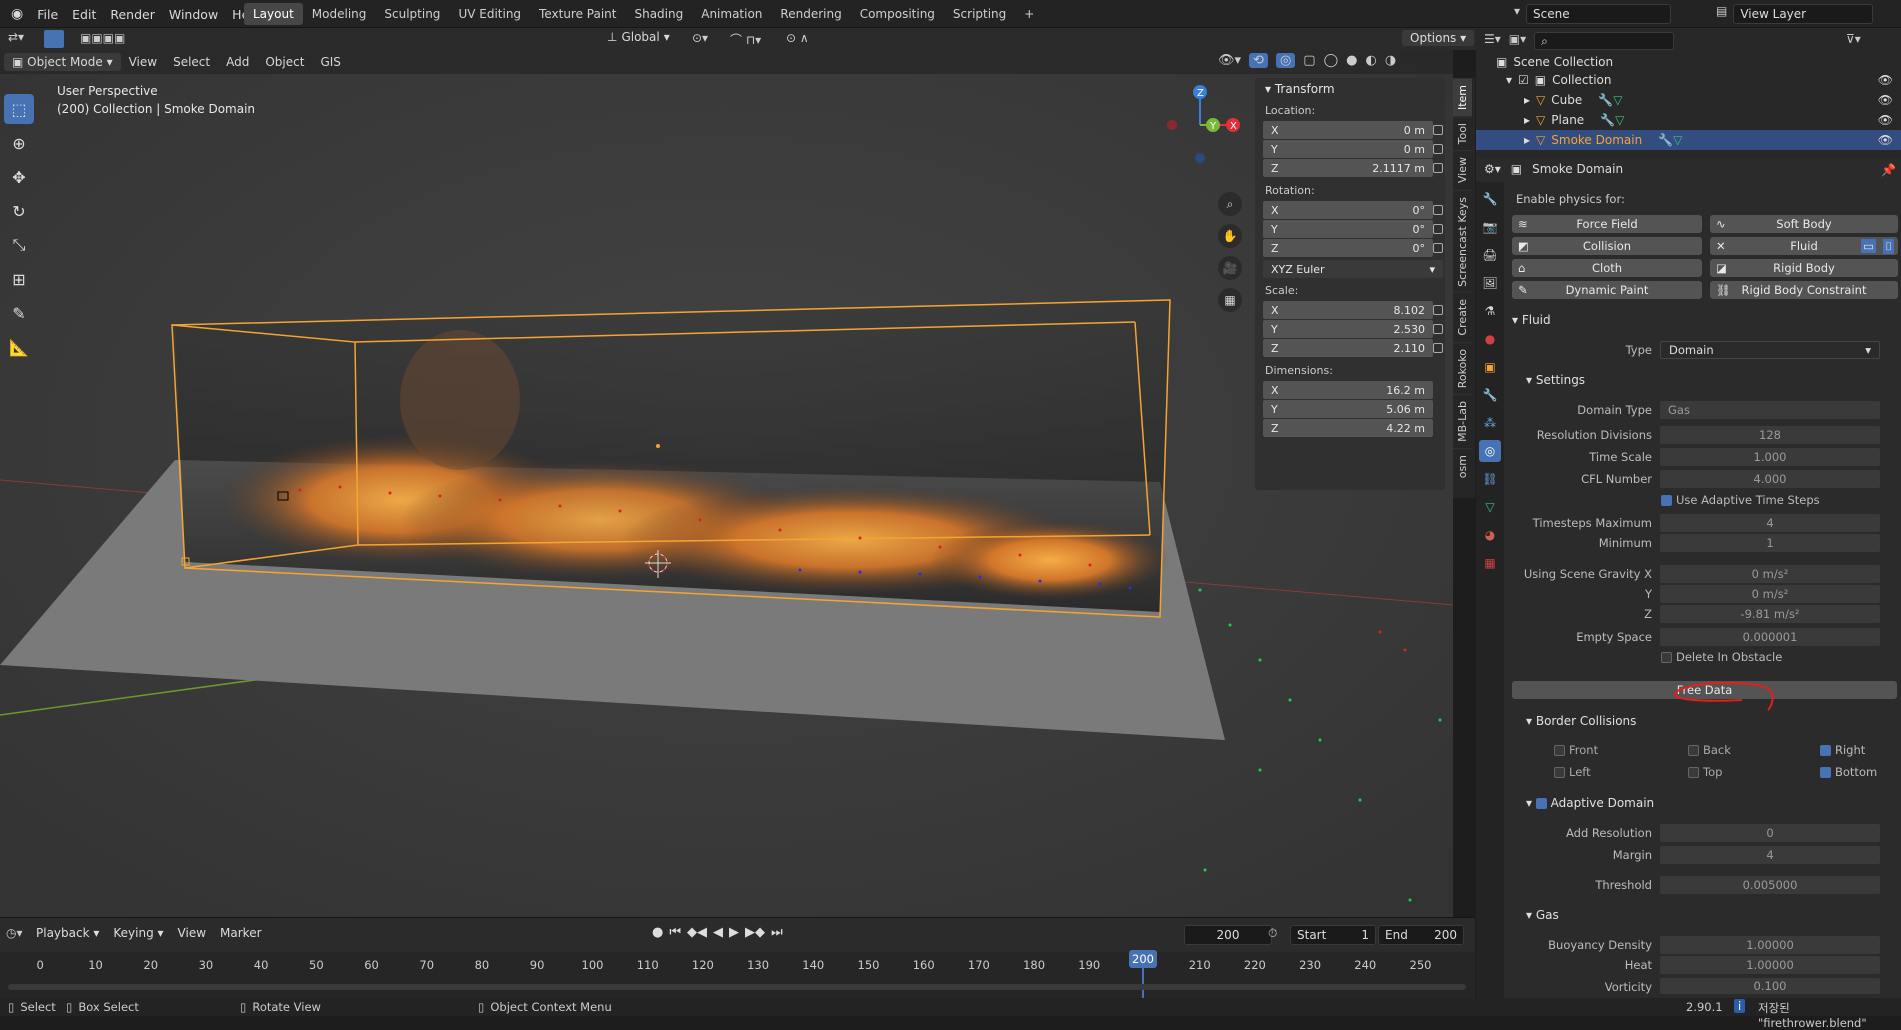 This screenshot has width=1901, height=1030. Describe the element at coordinates (1438, 38) in the screenshot. I see `options-dropdown: Options ▾` at that location.